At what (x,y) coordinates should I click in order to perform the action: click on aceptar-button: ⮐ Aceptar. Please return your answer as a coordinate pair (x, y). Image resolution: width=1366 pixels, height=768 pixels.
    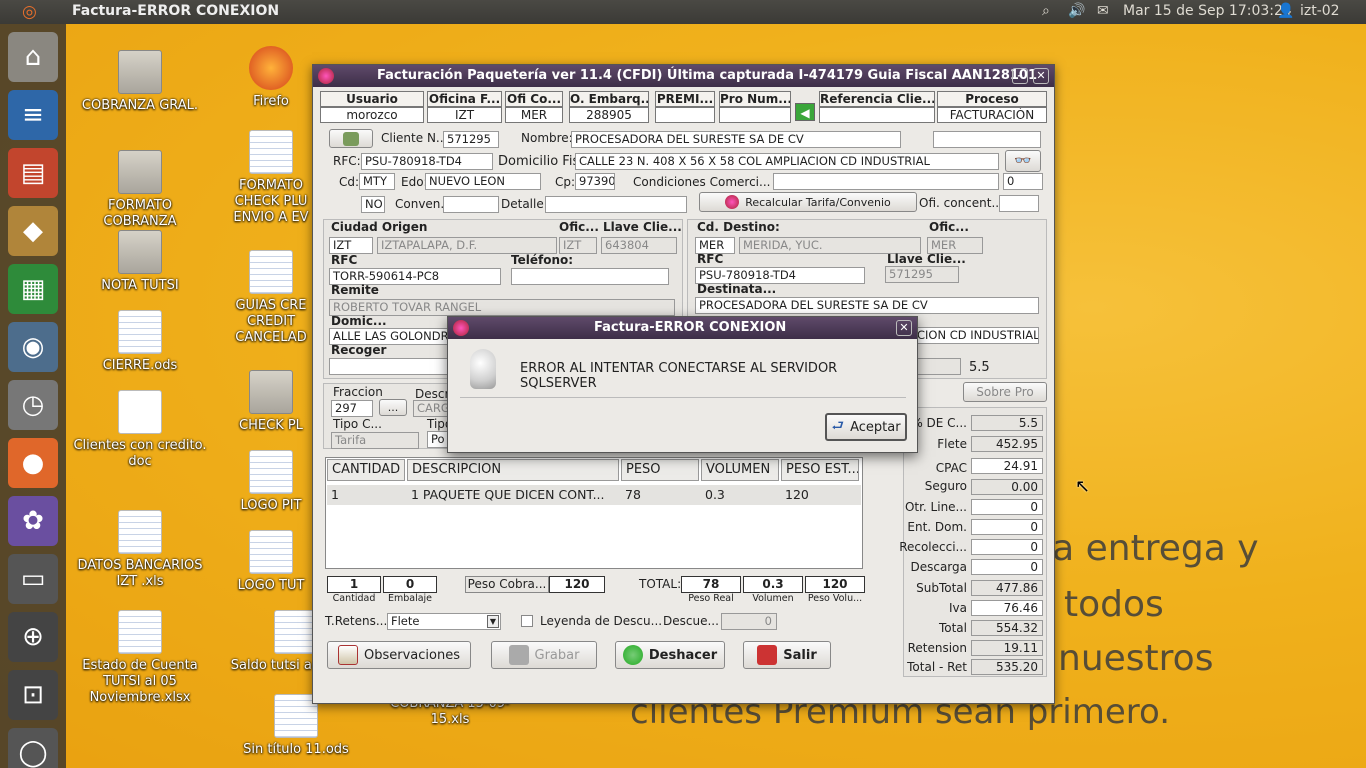
    Looking at the image, I should click on (866, 427).